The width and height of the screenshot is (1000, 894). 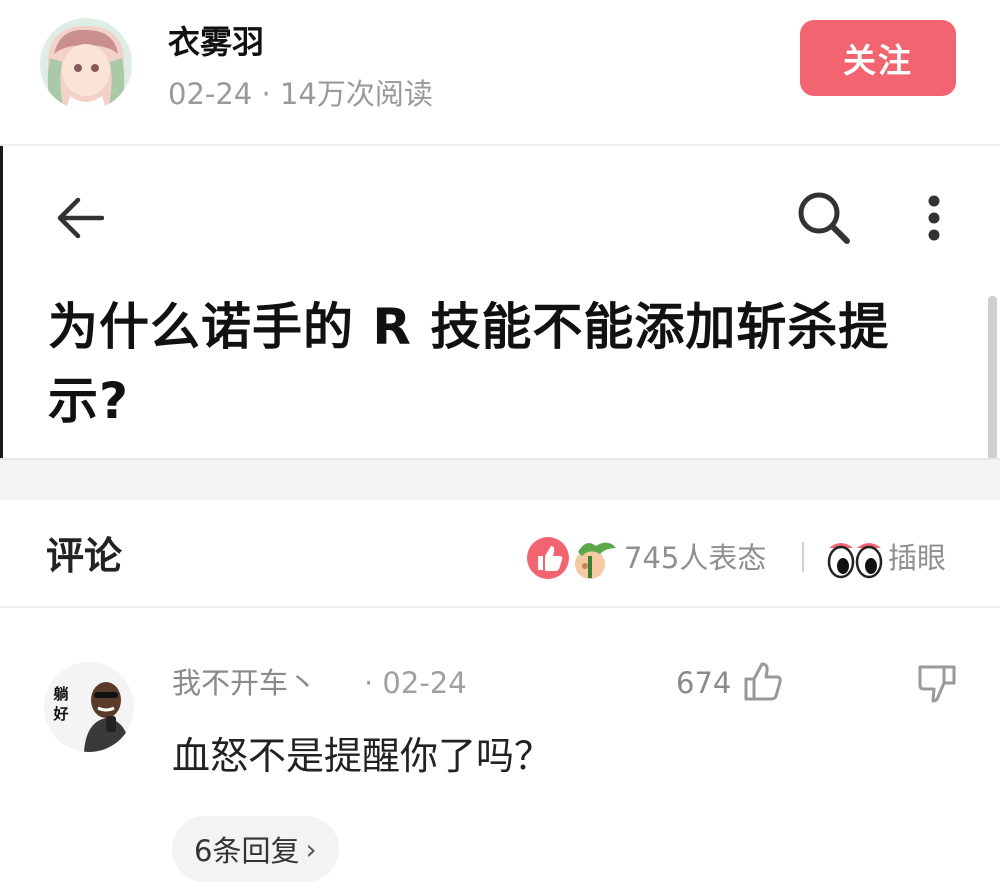 What do you see at coordinates (500, 607) in the screenshot?
I see `divider` at bounding box center [500, 607].